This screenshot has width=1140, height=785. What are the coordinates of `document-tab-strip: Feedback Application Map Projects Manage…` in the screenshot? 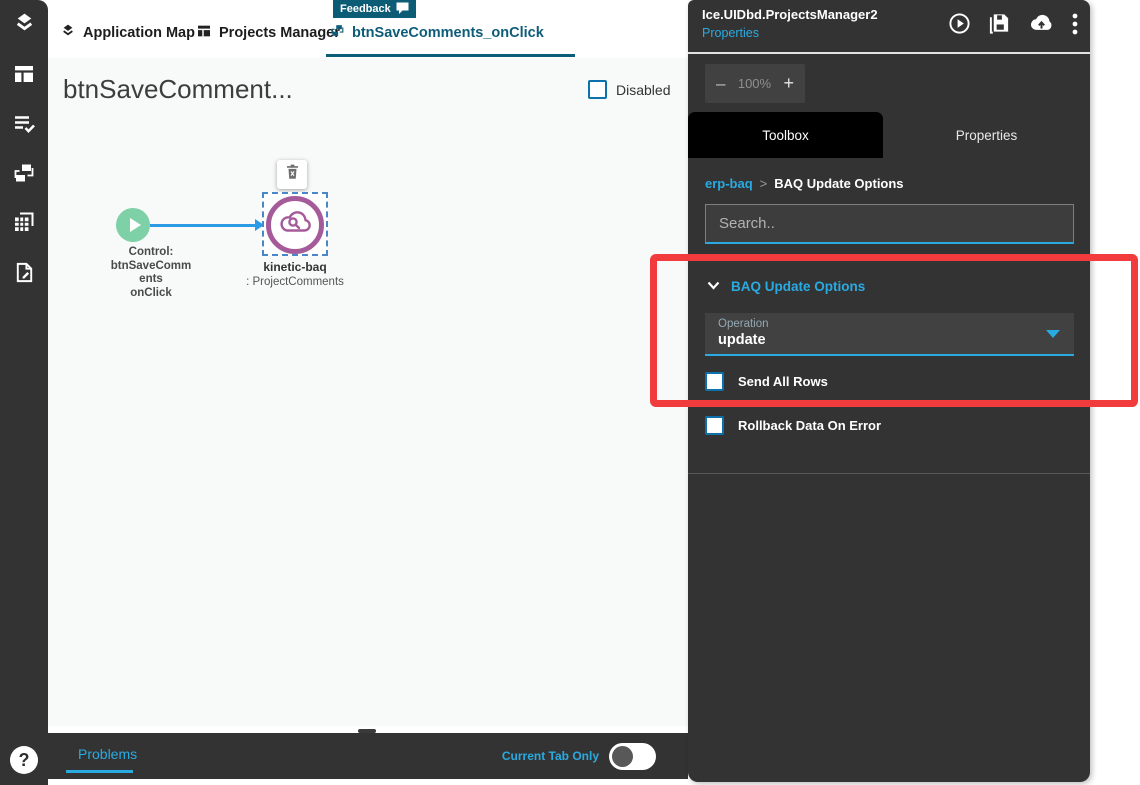 It's located at (368, 29).